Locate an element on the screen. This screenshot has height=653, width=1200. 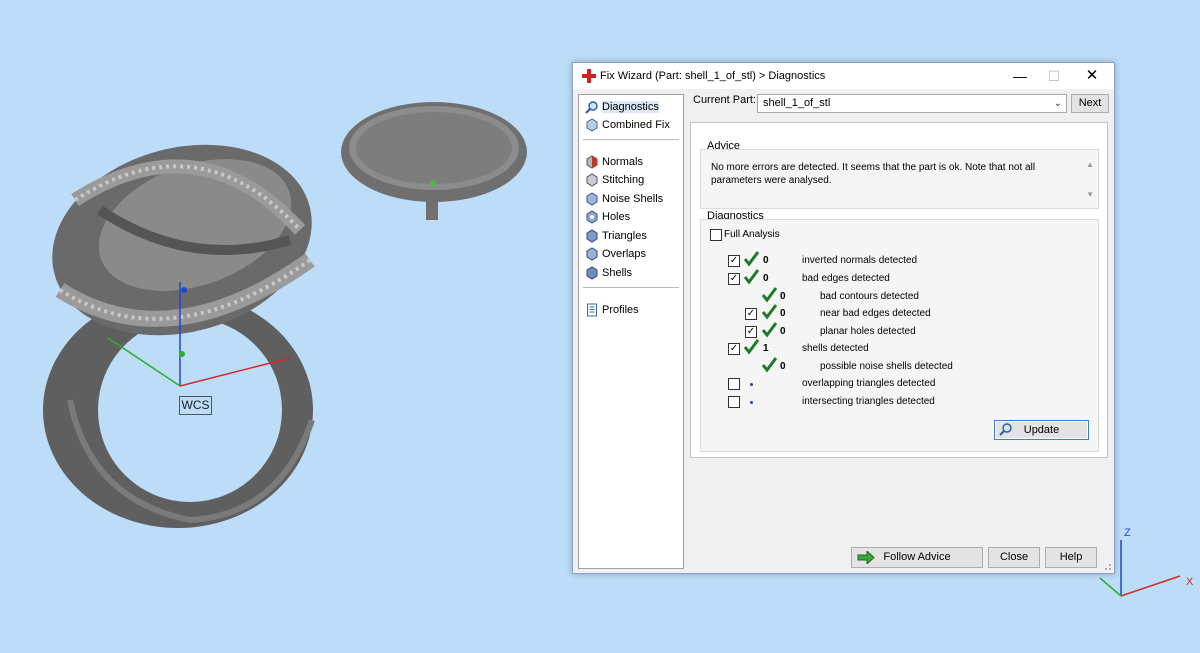
bad-edges-label: bad edges detected is located at coordinates (846, 278).